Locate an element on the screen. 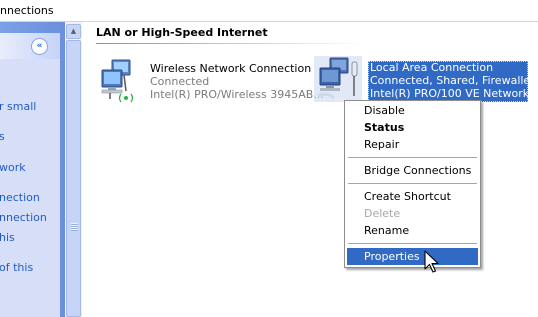  menu-item-status: Status is located at coordinates (412, 127).